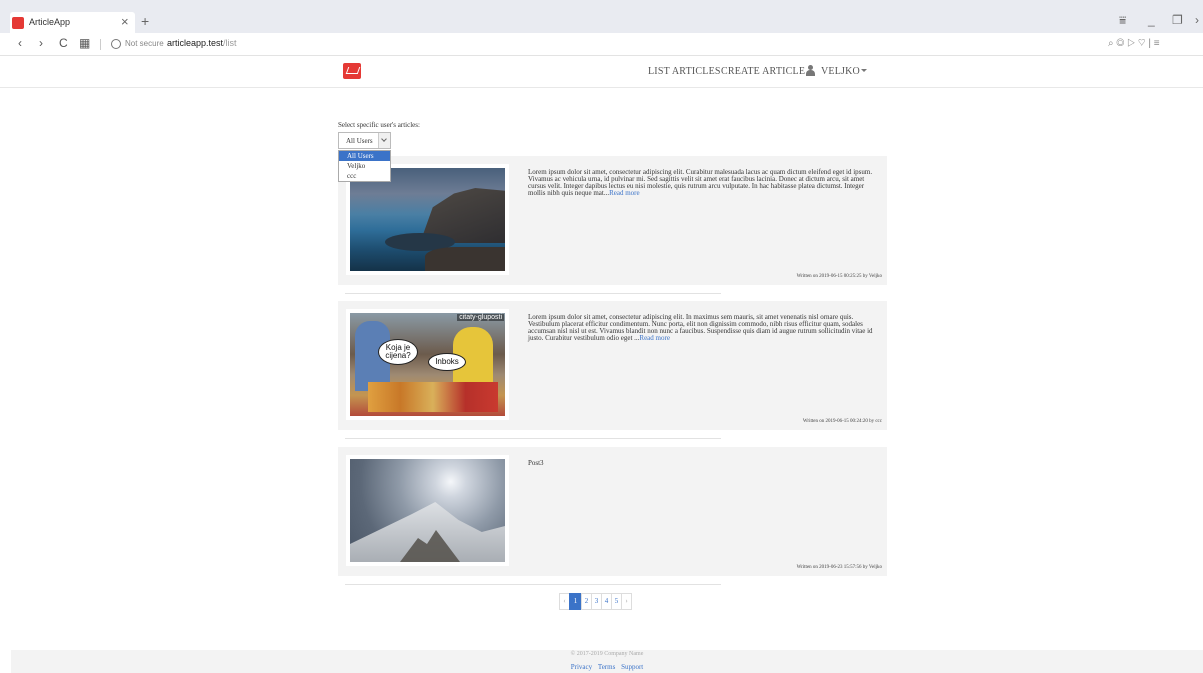 This screenshot has width=1203, height=673. What do you see at coordinates (839, 567) in the screenshot?
I see `article-meta: Written on 2019-06-23 15:57:56 by Veljko` at bounding box center [839, 567].